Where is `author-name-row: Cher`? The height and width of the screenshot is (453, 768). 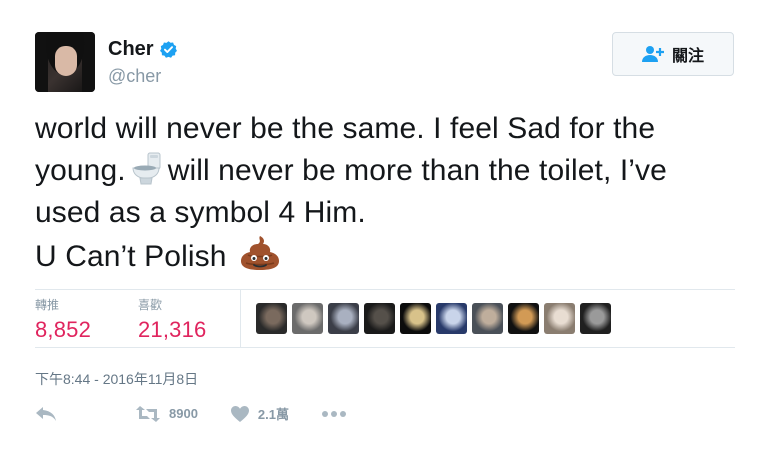 author-name-row: Cher is located at coordinates (143, 49).